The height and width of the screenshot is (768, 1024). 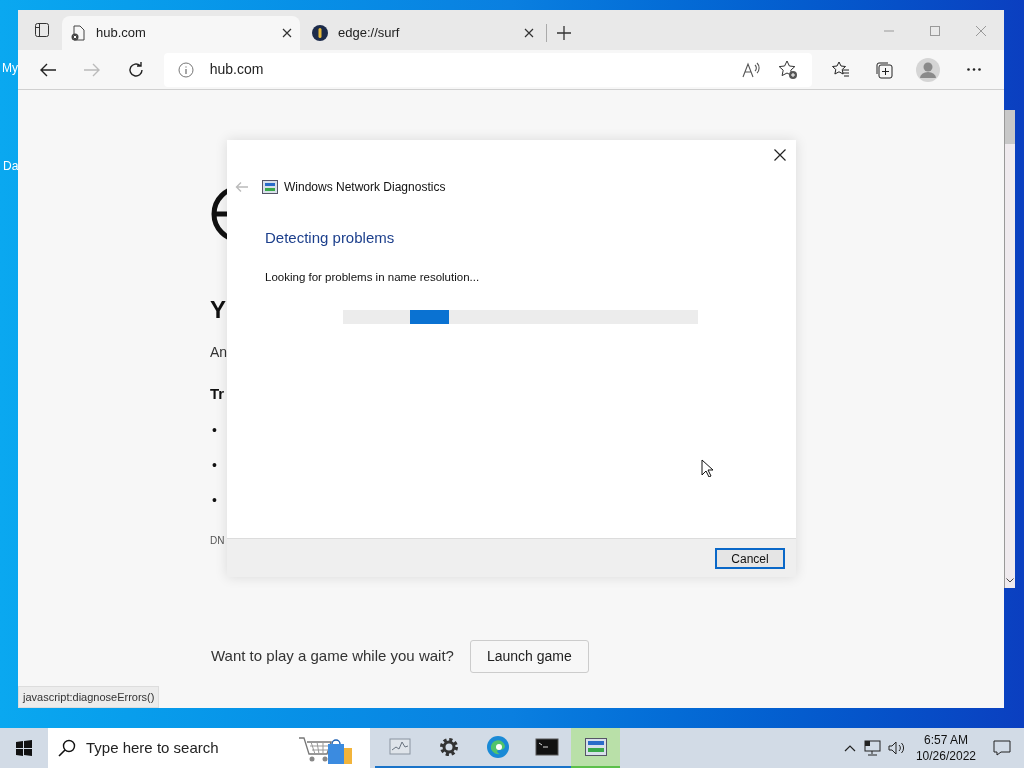 I want to click on terminal-icon, so click(x=546, y=747).